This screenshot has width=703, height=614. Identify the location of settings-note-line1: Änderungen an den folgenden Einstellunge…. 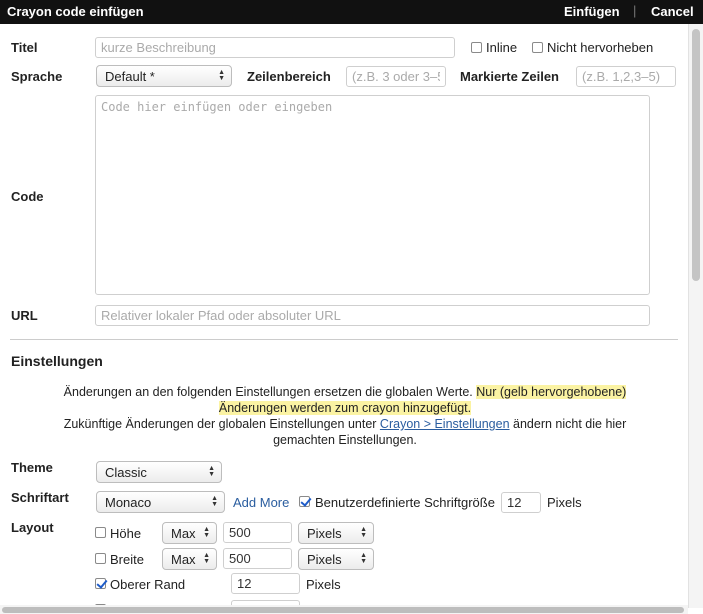
(345, 392).